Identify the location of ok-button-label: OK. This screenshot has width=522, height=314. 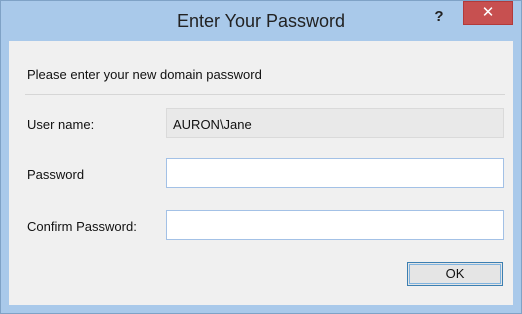
(455, 273).